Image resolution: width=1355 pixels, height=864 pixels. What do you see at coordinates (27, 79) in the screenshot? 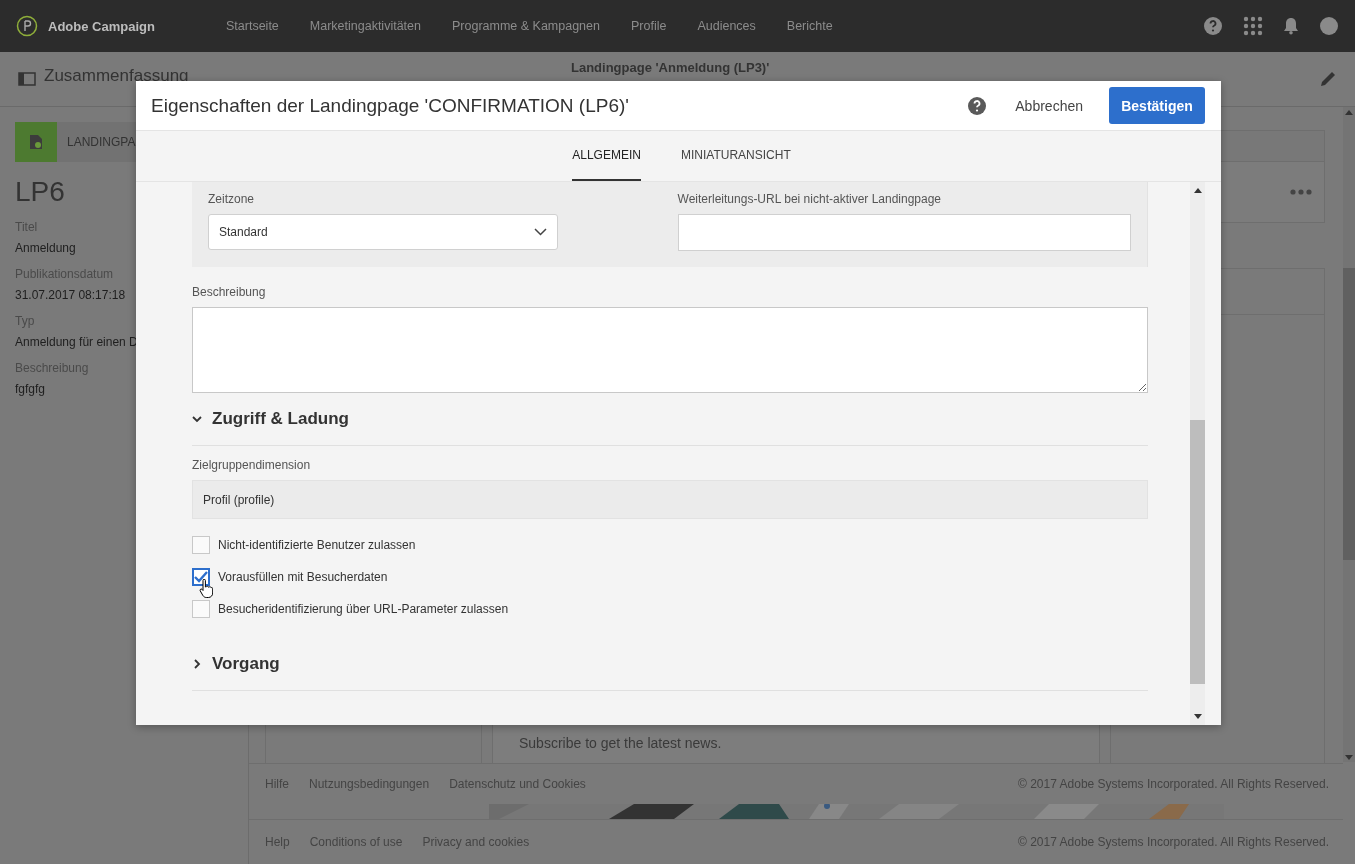
I see `panel-icon` at bounding box center [27, 79].